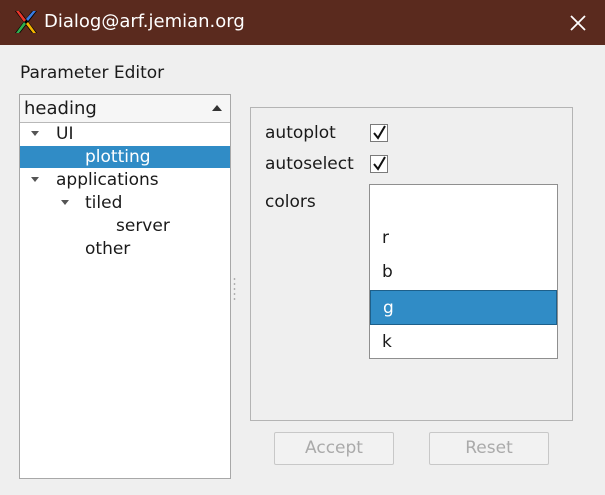 This screenshot has height=495, width=605. What do you see at coordinates (309, 164) in the screenshot?
I see `autoselect-label: autoselect` at bounding box center [309, 164].